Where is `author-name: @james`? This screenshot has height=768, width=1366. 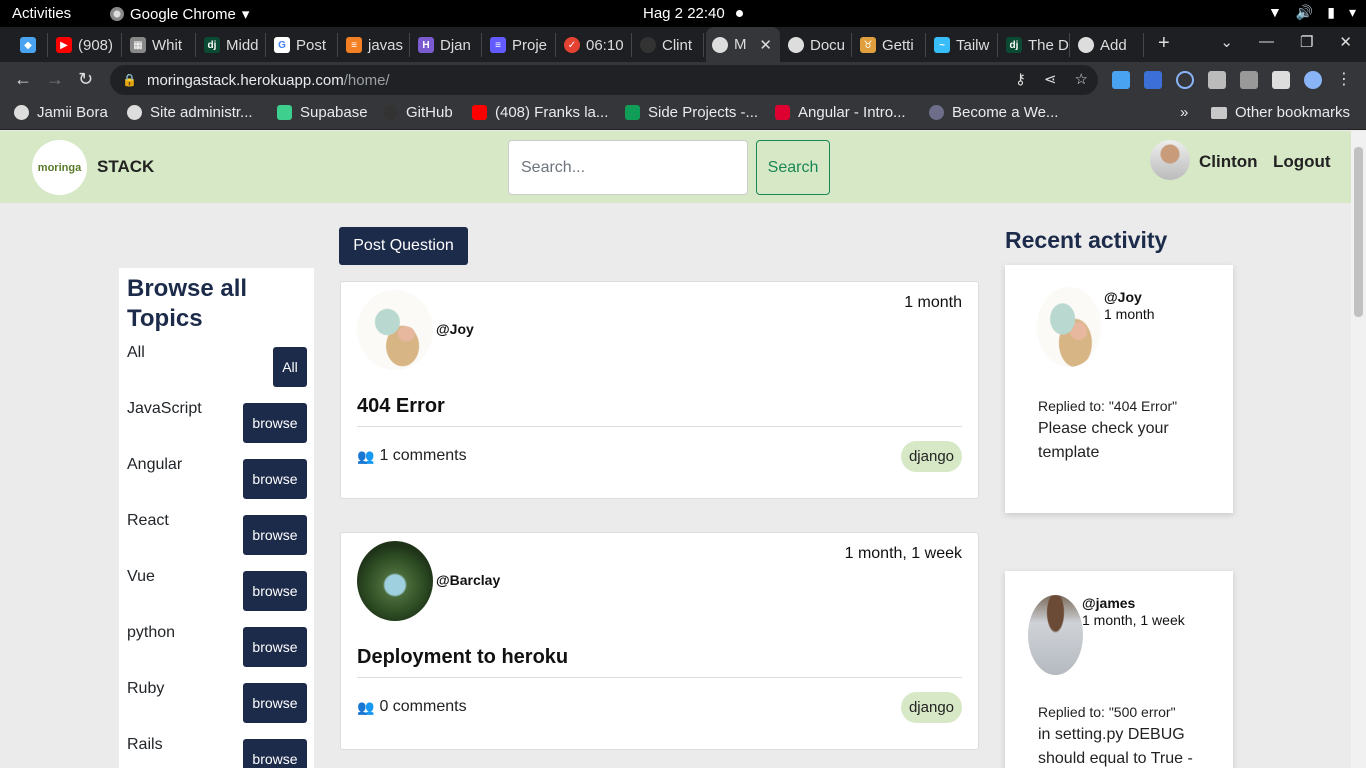
author-name: @james is located at coordinates (1108, 603).